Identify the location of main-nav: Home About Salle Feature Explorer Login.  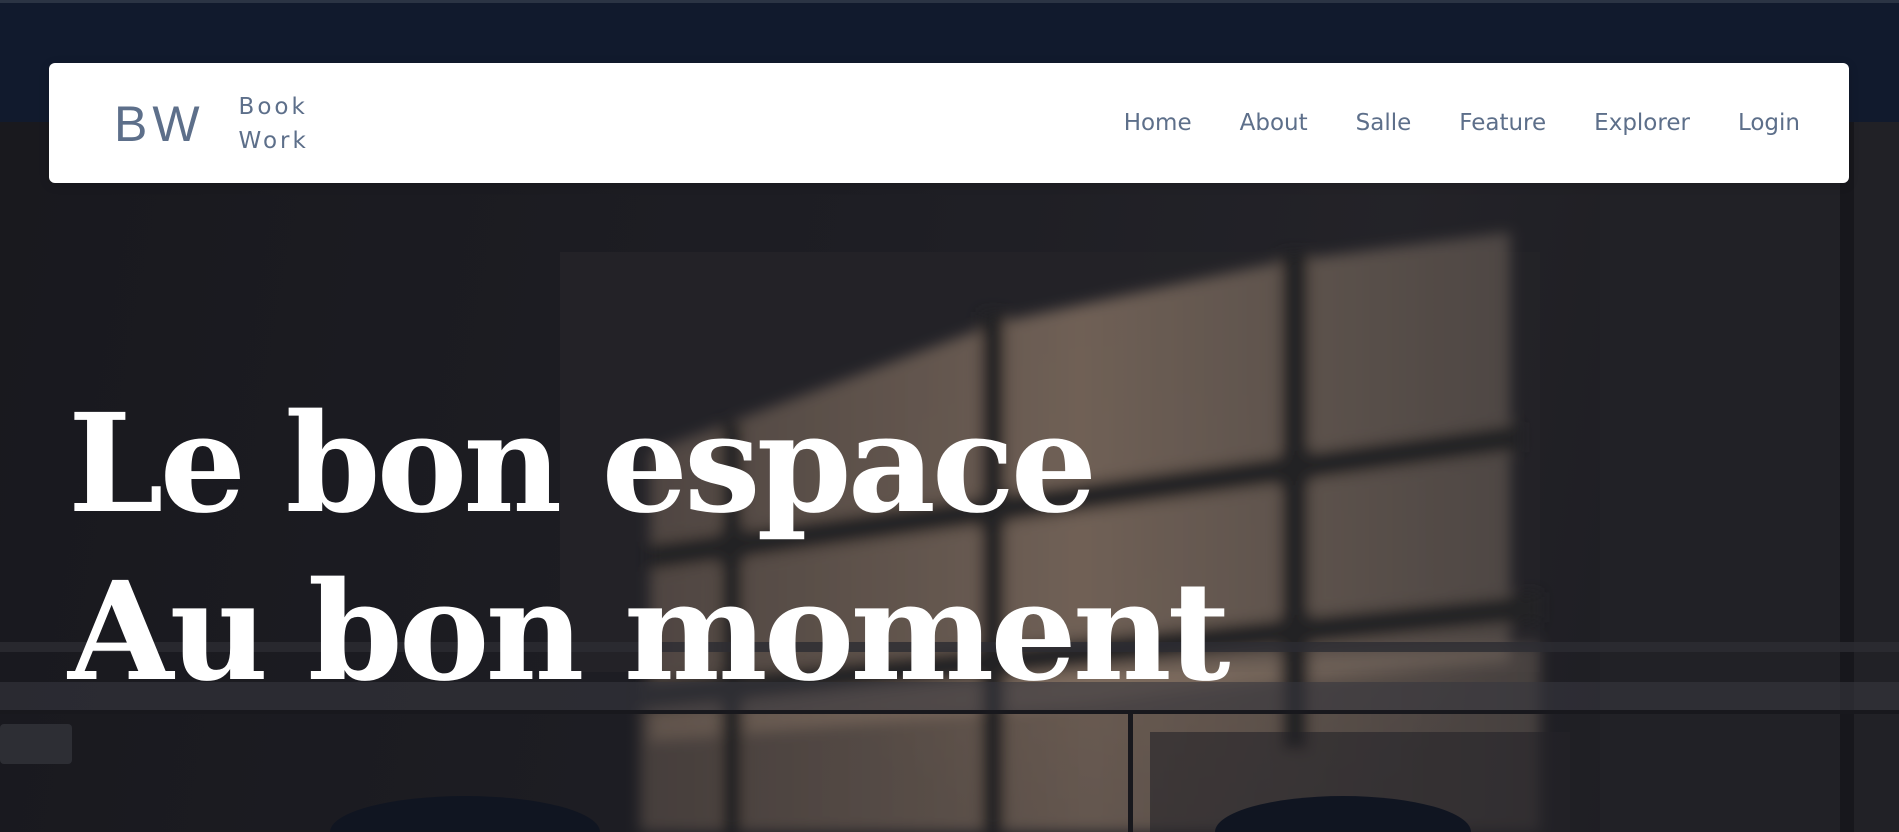
(1462, 123).